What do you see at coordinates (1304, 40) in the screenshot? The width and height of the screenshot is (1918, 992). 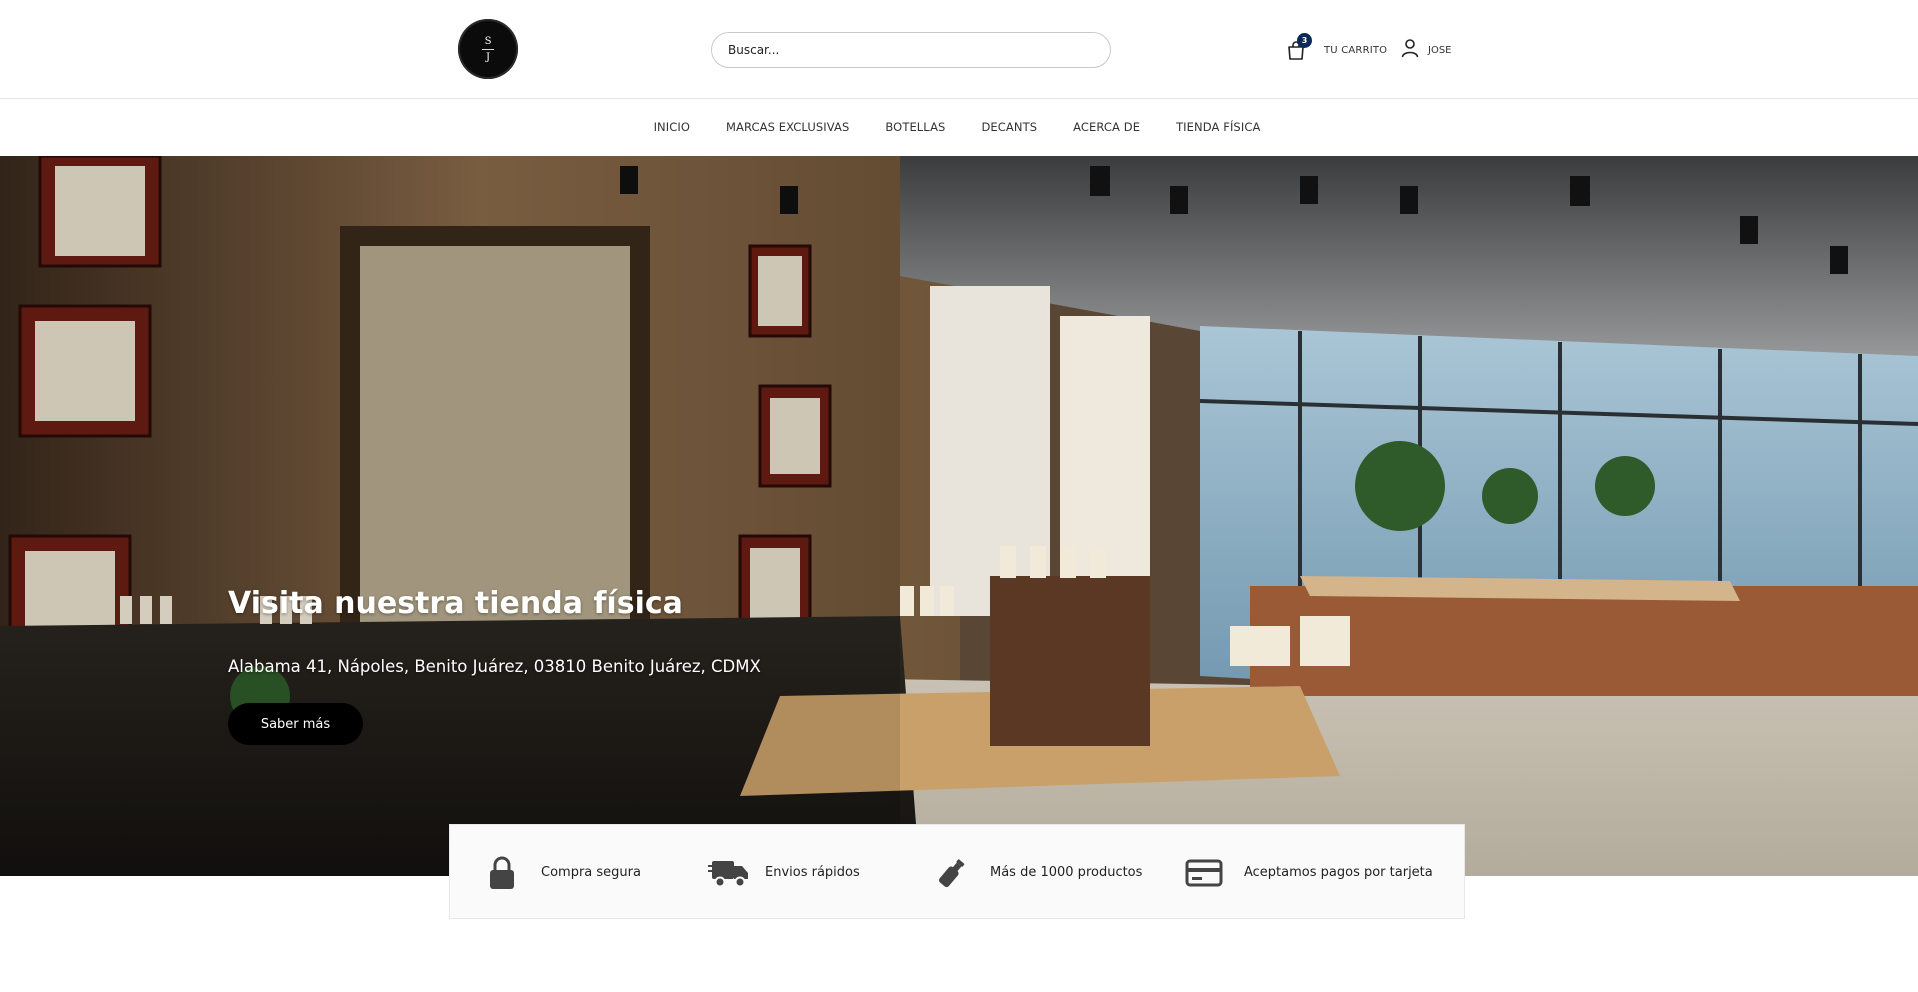 I see `cart-count-badge: 3` at bounding box center [1304, 40].